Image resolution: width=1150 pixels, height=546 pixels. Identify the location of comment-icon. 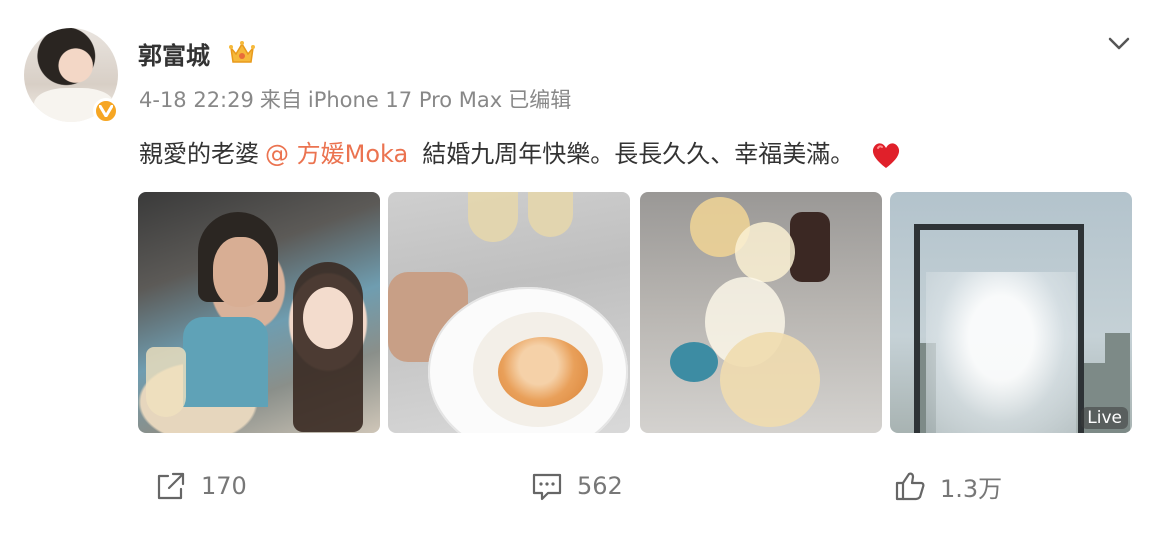
(547, 487).